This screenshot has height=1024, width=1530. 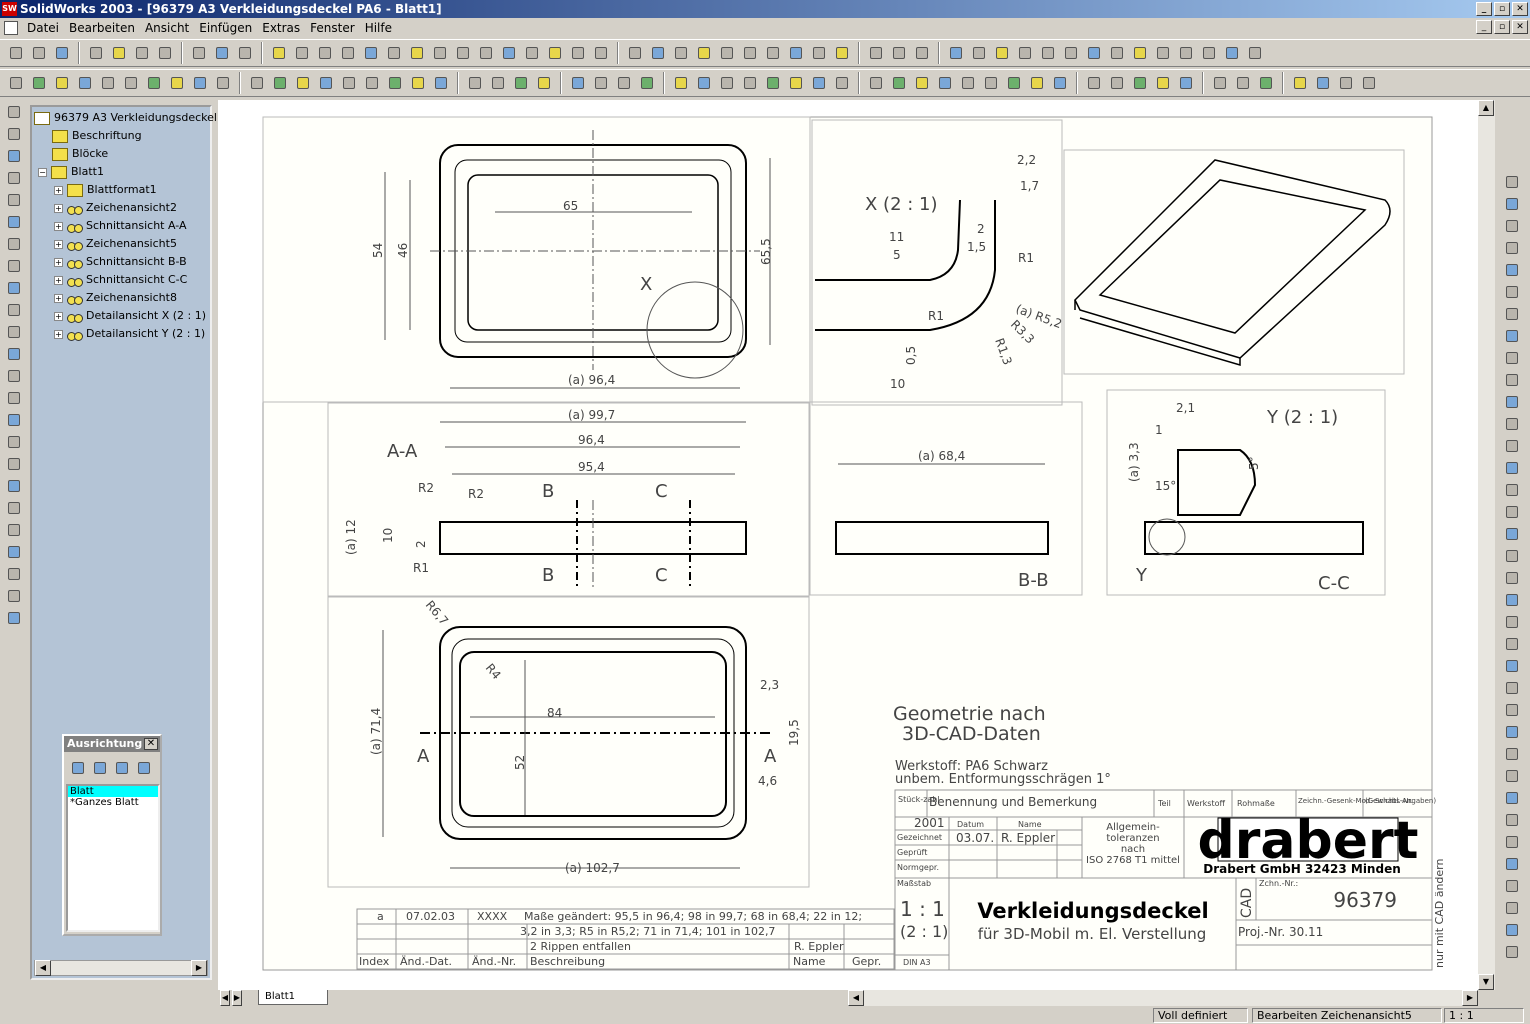 What do you see at coordinates (237, 998) in the screenshot?
I see `last-sheet-button: ▶` at bounding box center [237, 998].